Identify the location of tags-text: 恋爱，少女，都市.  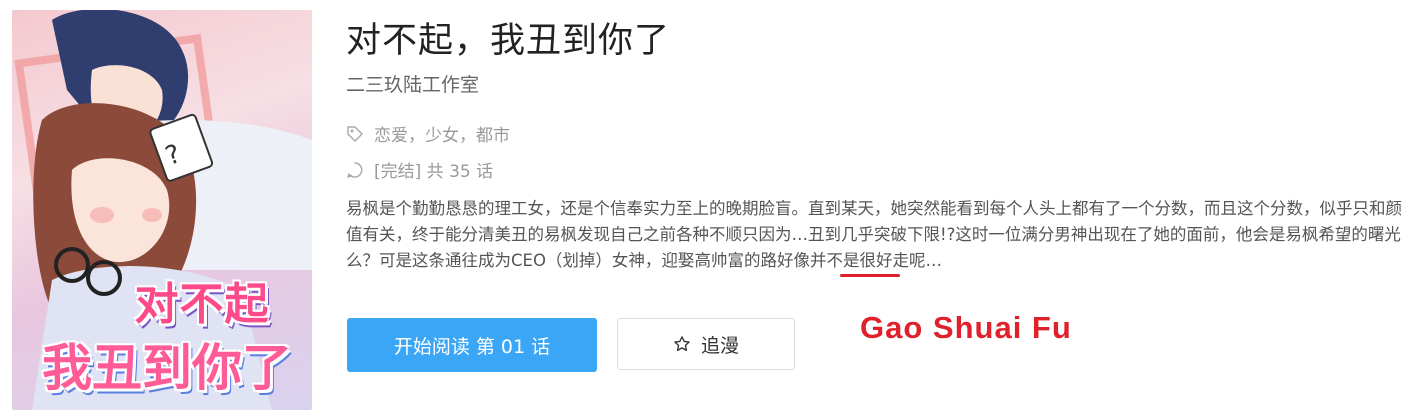
(442, 133).